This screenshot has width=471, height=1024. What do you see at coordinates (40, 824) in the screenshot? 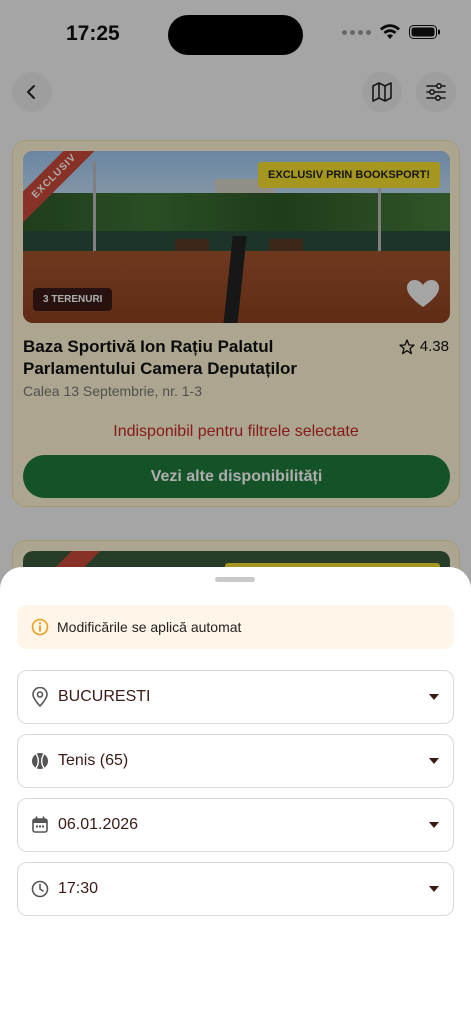
I see `calendar-icon` at bounding box center [40, 824].